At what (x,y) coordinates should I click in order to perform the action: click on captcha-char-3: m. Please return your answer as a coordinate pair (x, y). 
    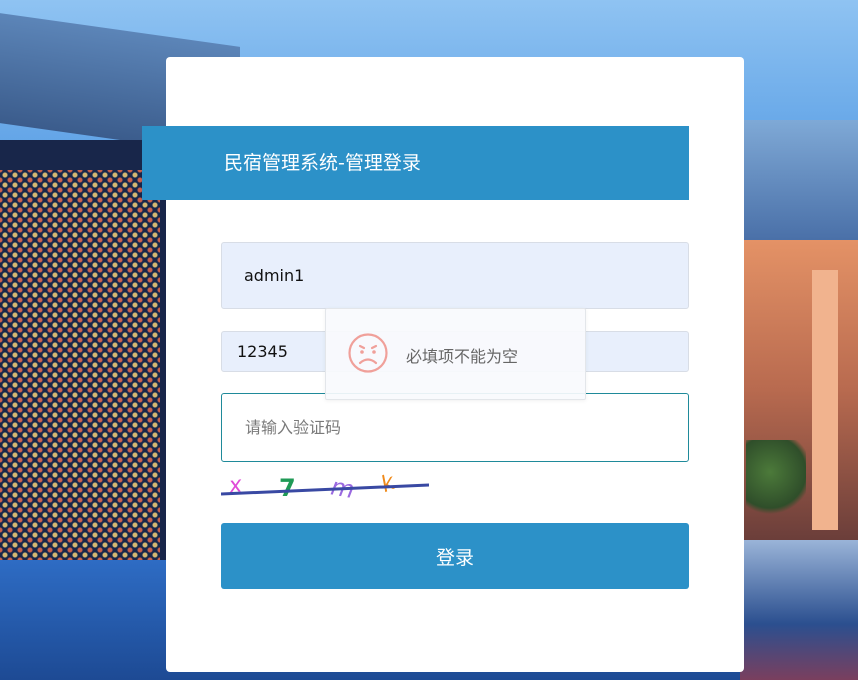
    Looking at the image, I should click on (343, 486).